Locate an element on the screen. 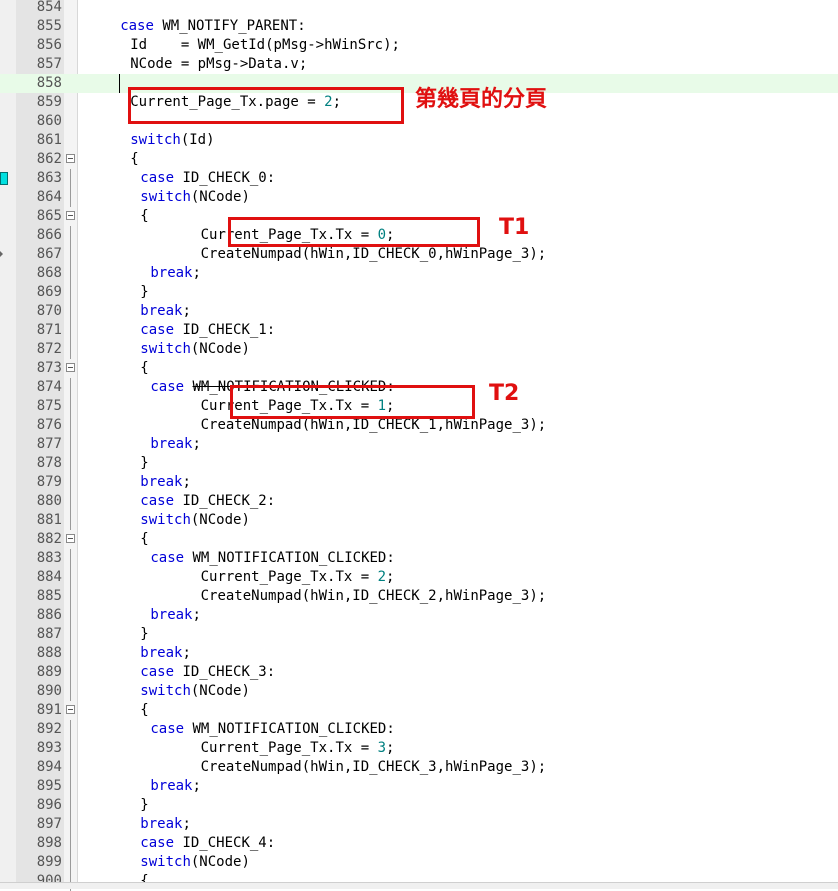  code-line: 884 Current_Page_Tx.Tx = 2; is located at coordinates (419, 577).